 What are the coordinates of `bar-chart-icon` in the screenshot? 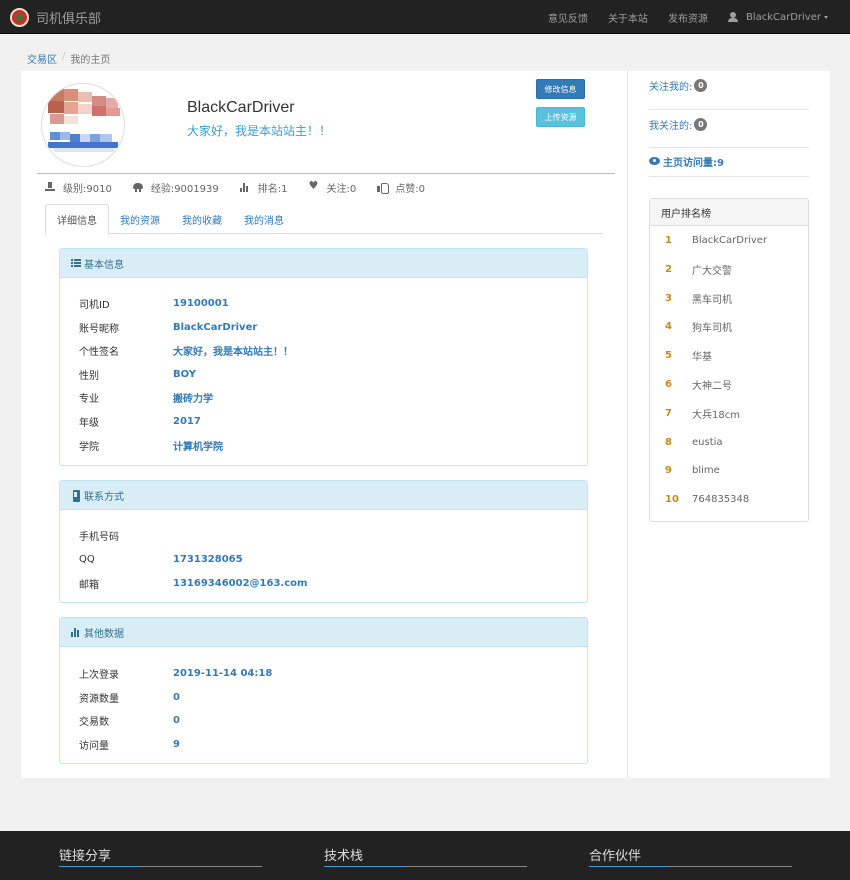 It's located at (76, 632).